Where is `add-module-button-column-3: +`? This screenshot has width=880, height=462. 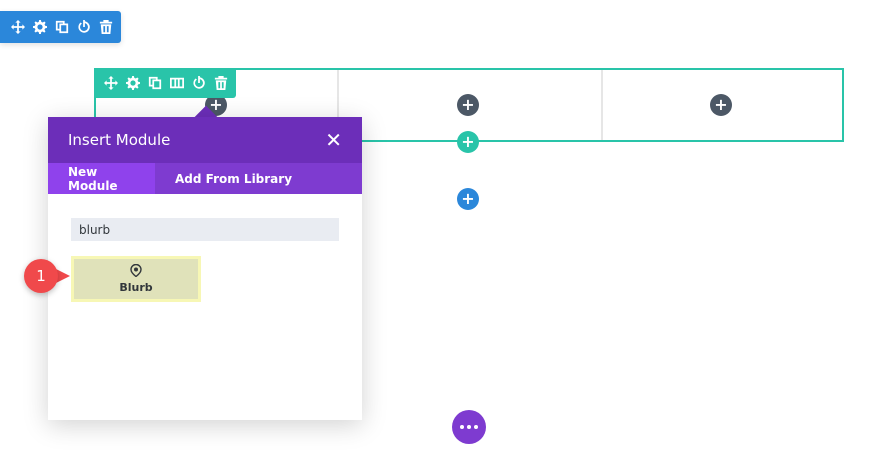 add-module-button-column-3: + is located at coordinates (721, 105).